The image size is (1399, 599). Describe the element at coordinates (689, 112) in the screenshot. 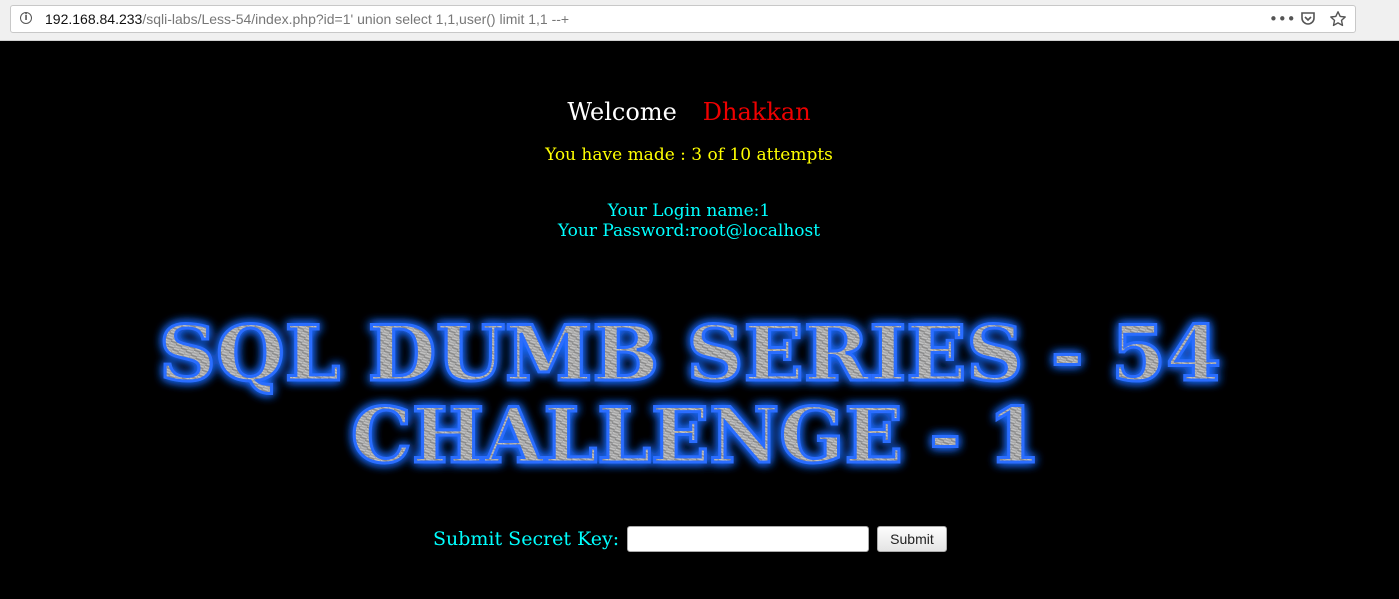

I see `welcome-line: Welcome Dhakkan` at that location.